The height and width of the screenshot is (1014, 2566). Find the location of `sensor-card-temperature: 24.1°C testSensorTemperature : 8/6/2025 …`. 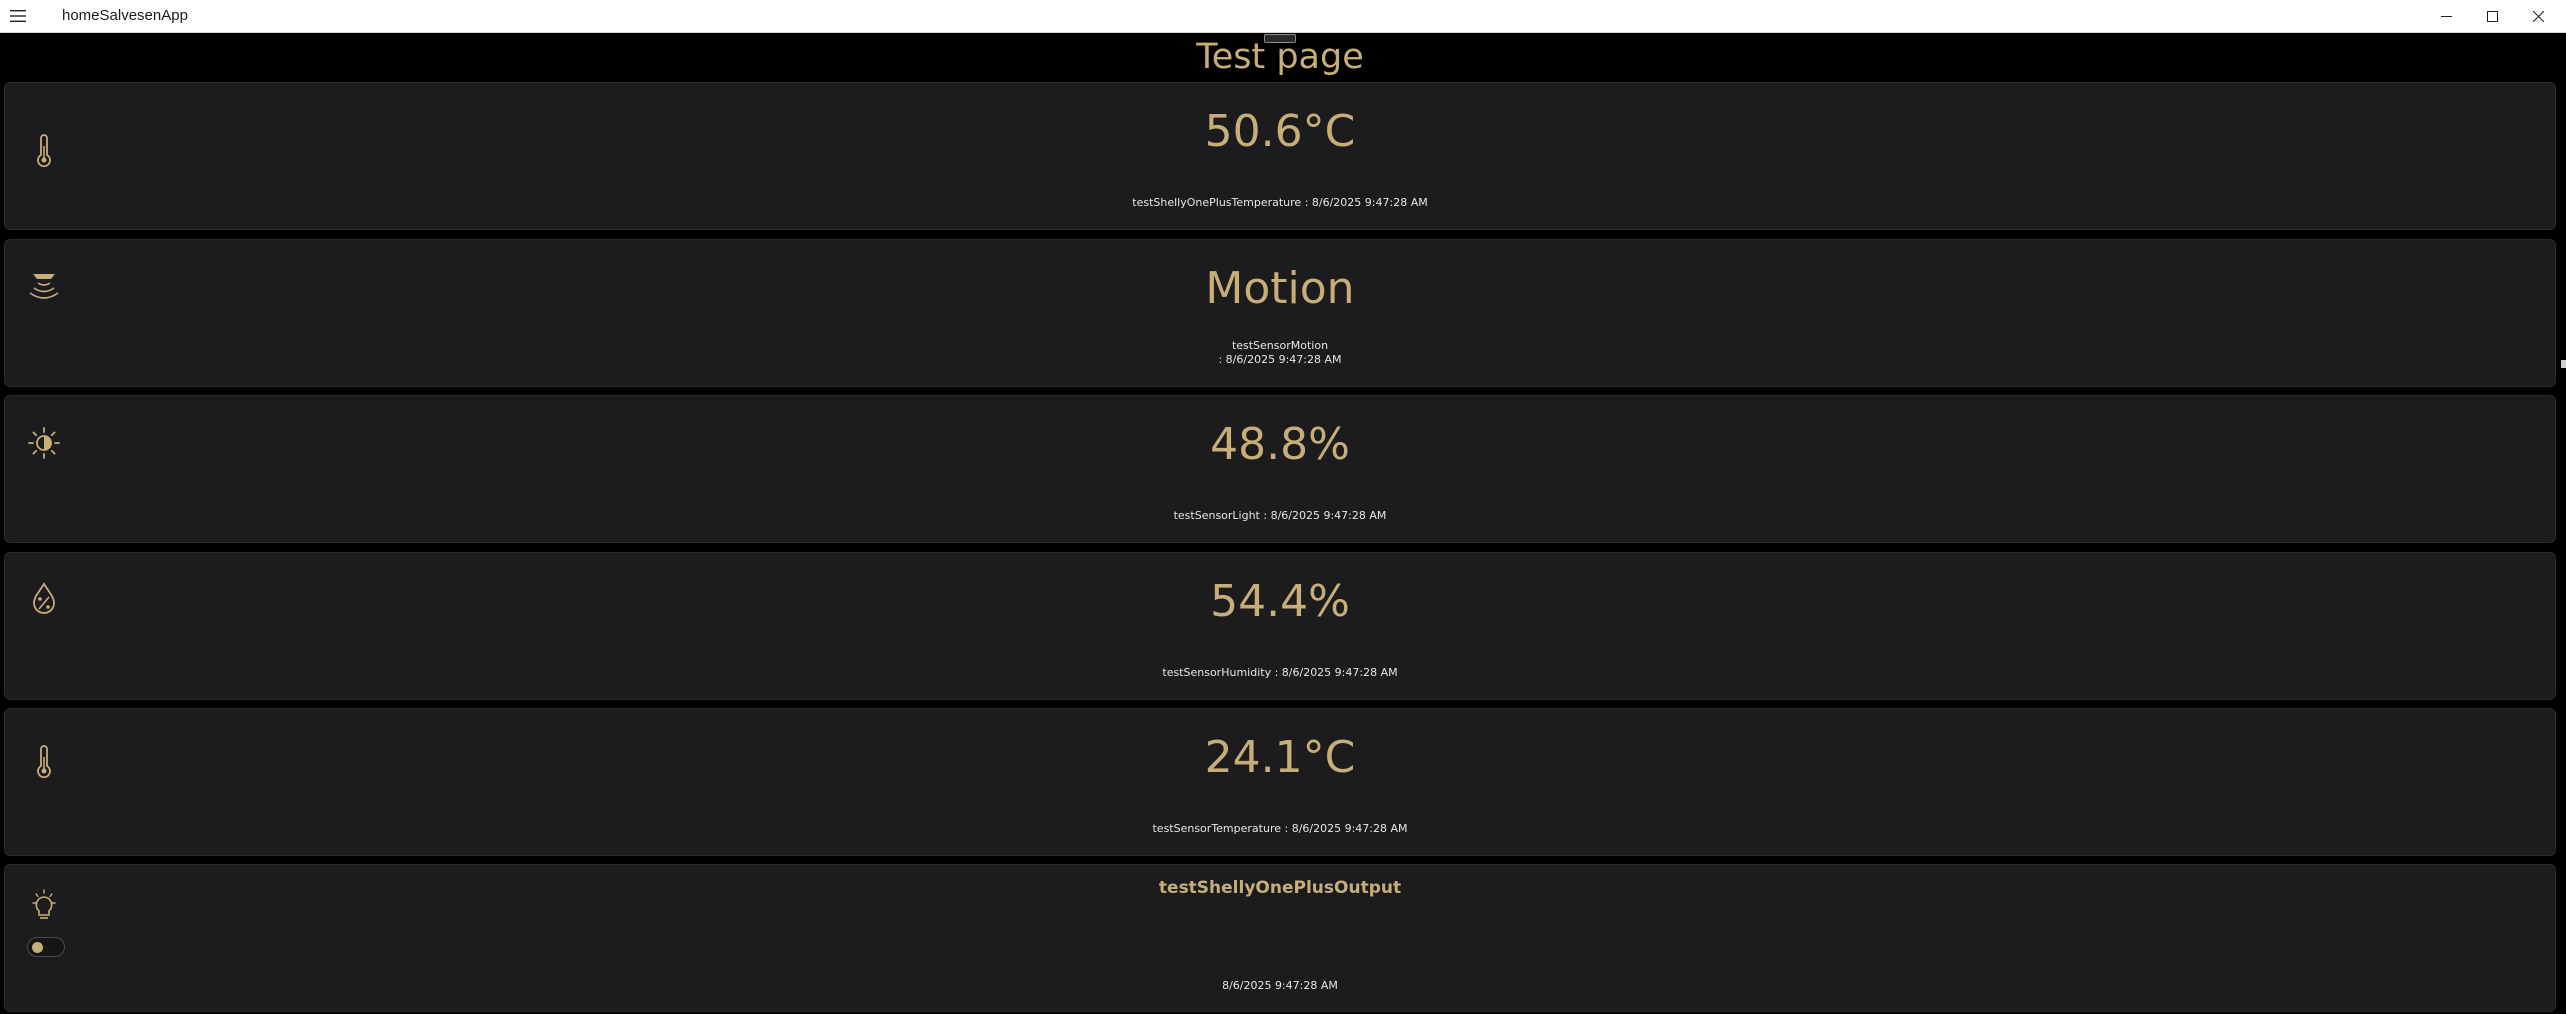

sensor-card-temperature: 24.1°C testSensorTemperature : 8/6/2025 … is located at coordinates (1280, 782).